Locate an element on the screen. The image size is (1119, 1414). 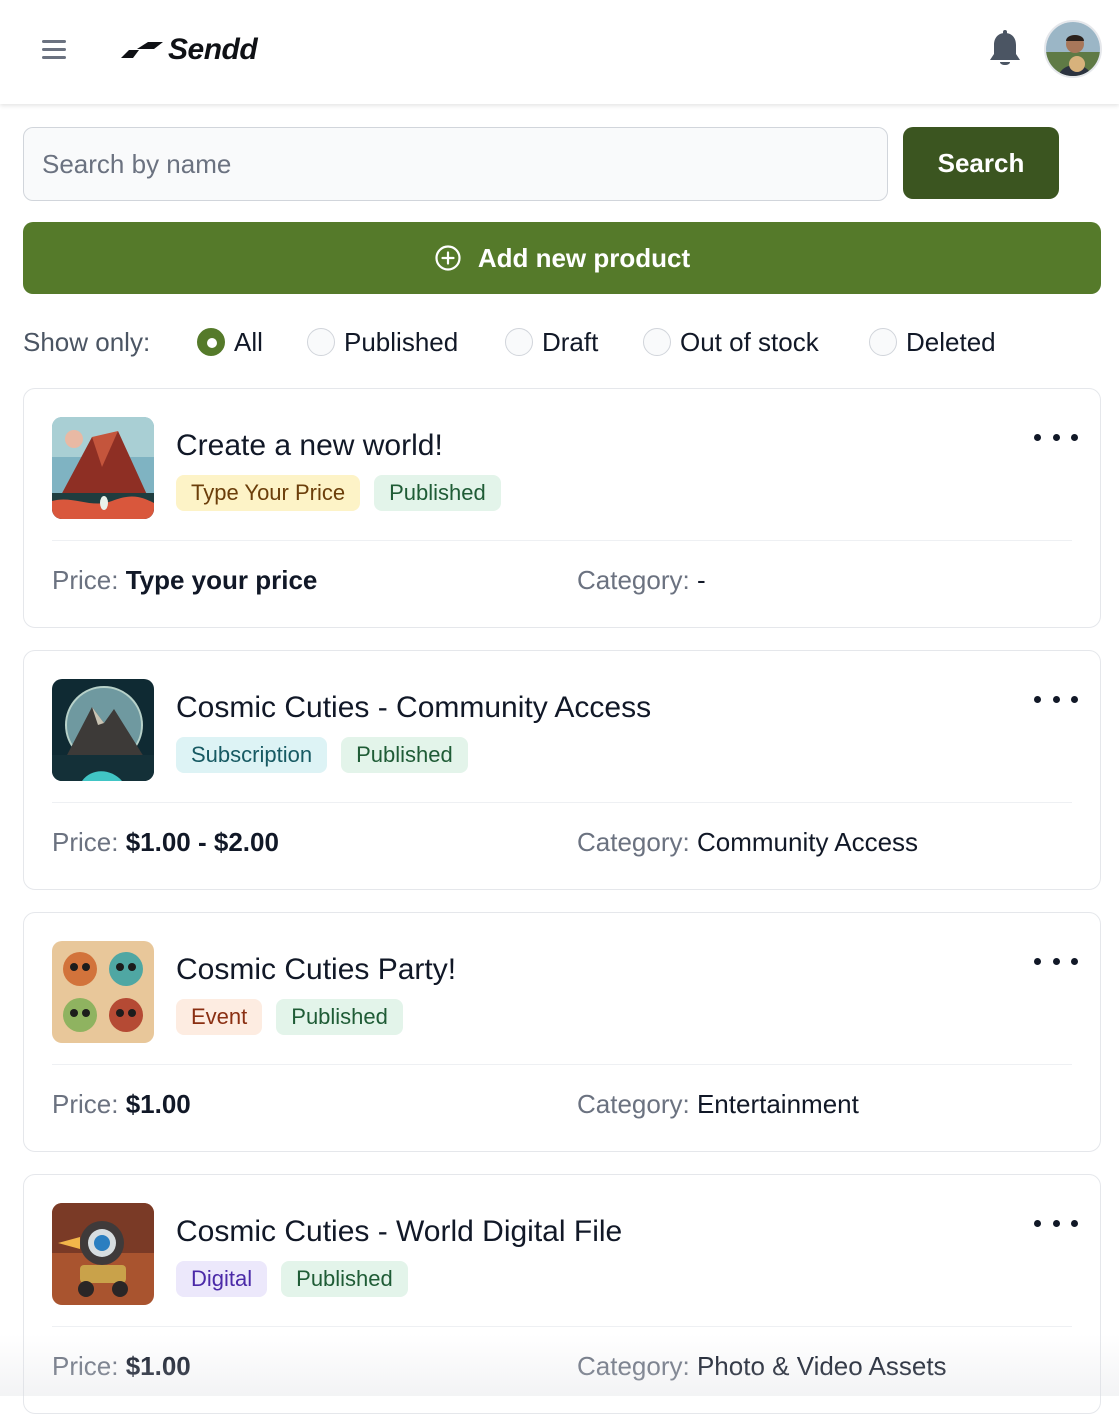
brand-logo: Sendd is located at coordinates (188, 50).